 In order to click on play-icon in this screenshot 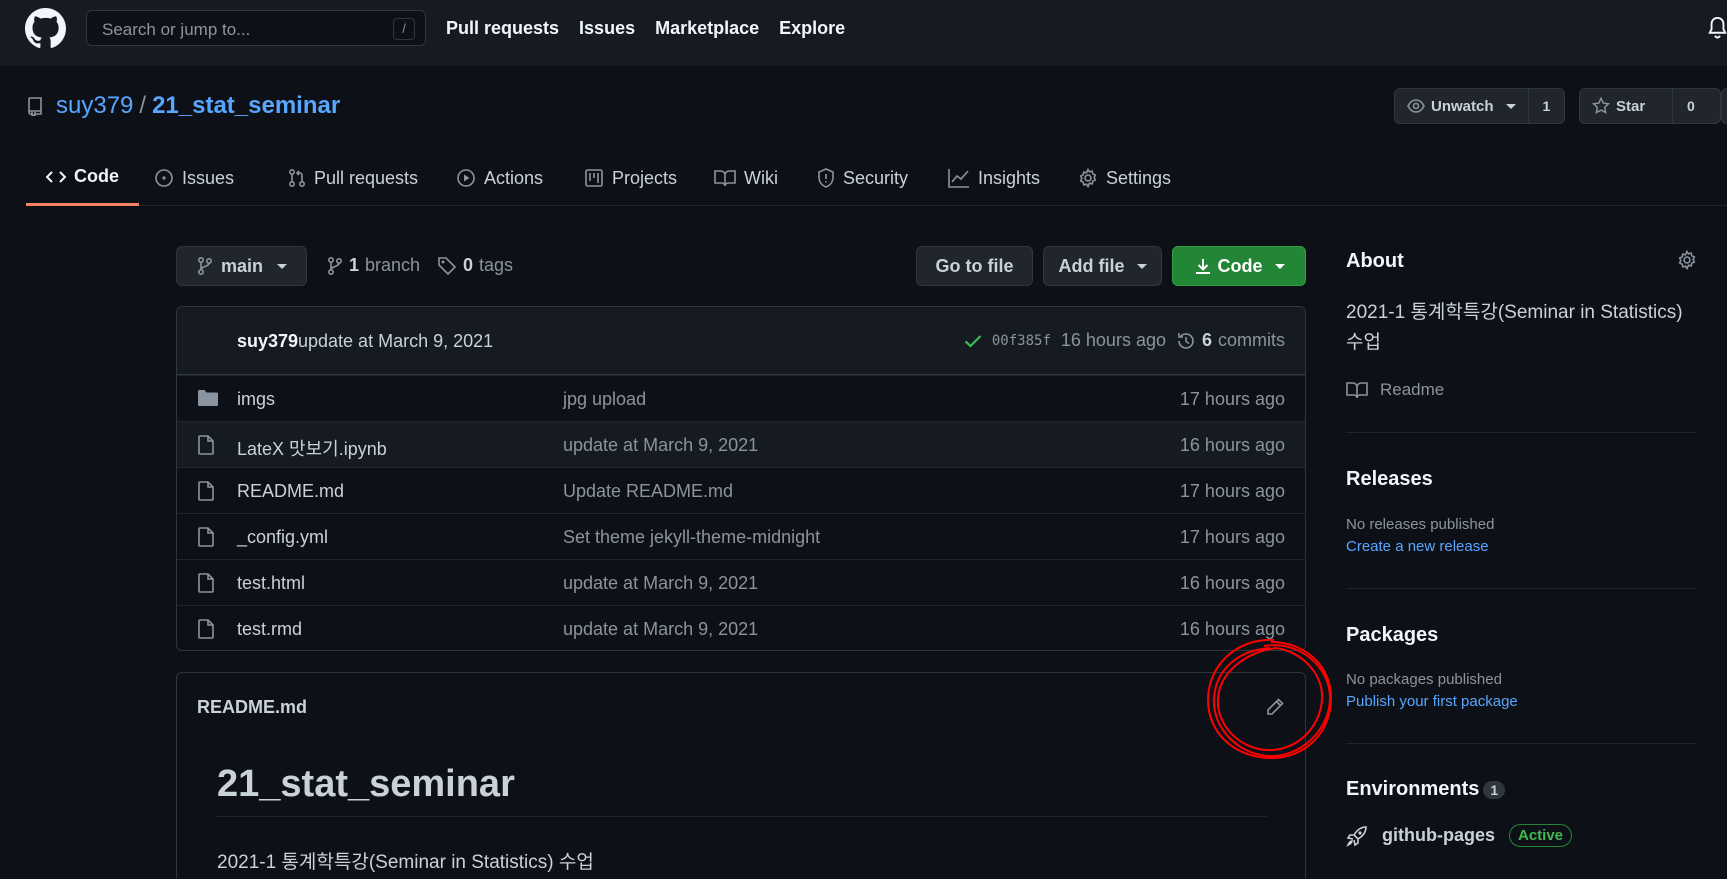, I will do `click(466, 178)`.